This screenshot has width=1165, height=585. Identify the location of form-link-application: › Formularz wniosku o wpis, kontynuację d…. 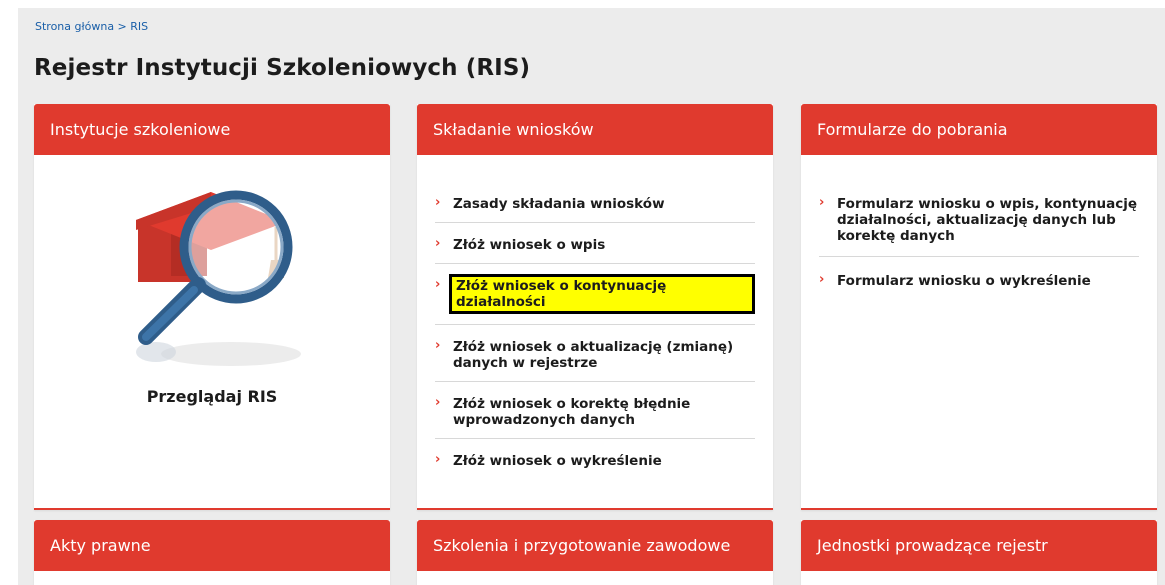
(979, 224).